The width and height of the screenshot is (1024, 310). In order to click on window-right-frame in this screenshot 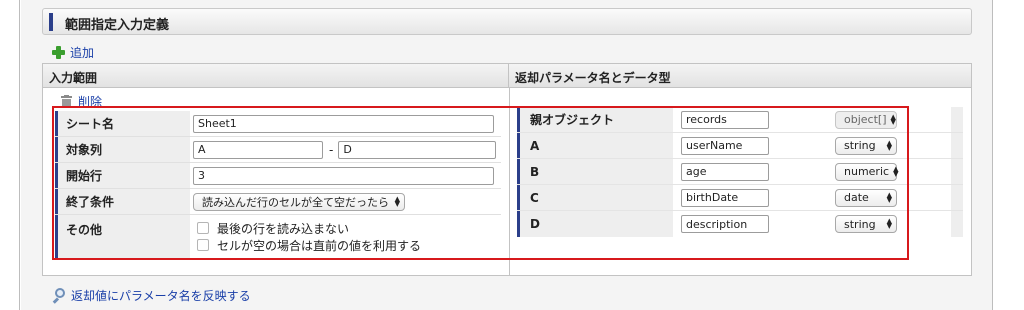, I will do `click(1008, 155)`.